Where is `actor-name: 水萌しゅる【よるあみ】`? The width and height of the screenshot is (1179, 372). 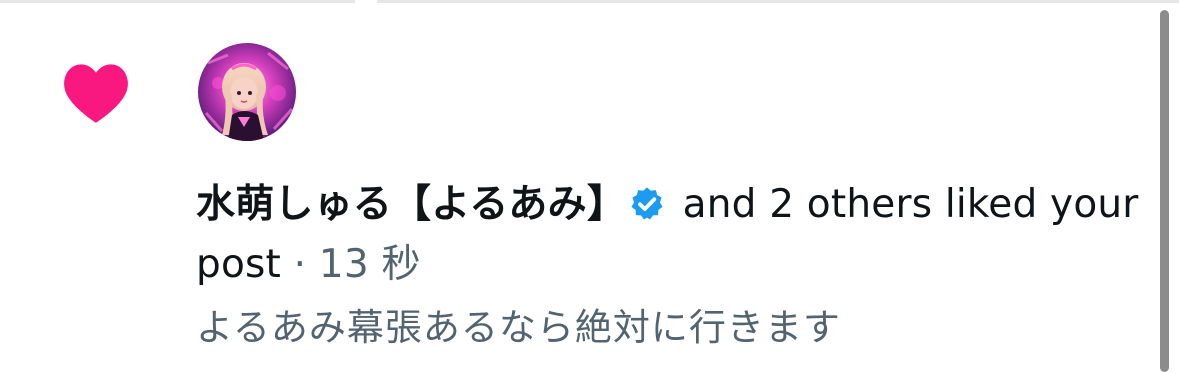 actor-name: 水萌しゅる【よるあみ】 is located at coordinates (411, 204).